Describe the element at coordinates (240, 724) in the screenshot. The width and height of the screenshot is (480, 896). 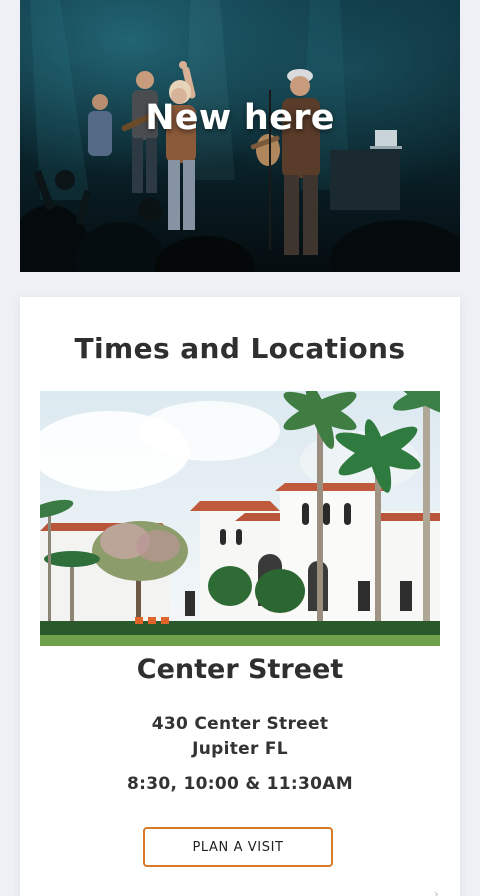
I see `address-line-1: 430 Center Street` at that location.